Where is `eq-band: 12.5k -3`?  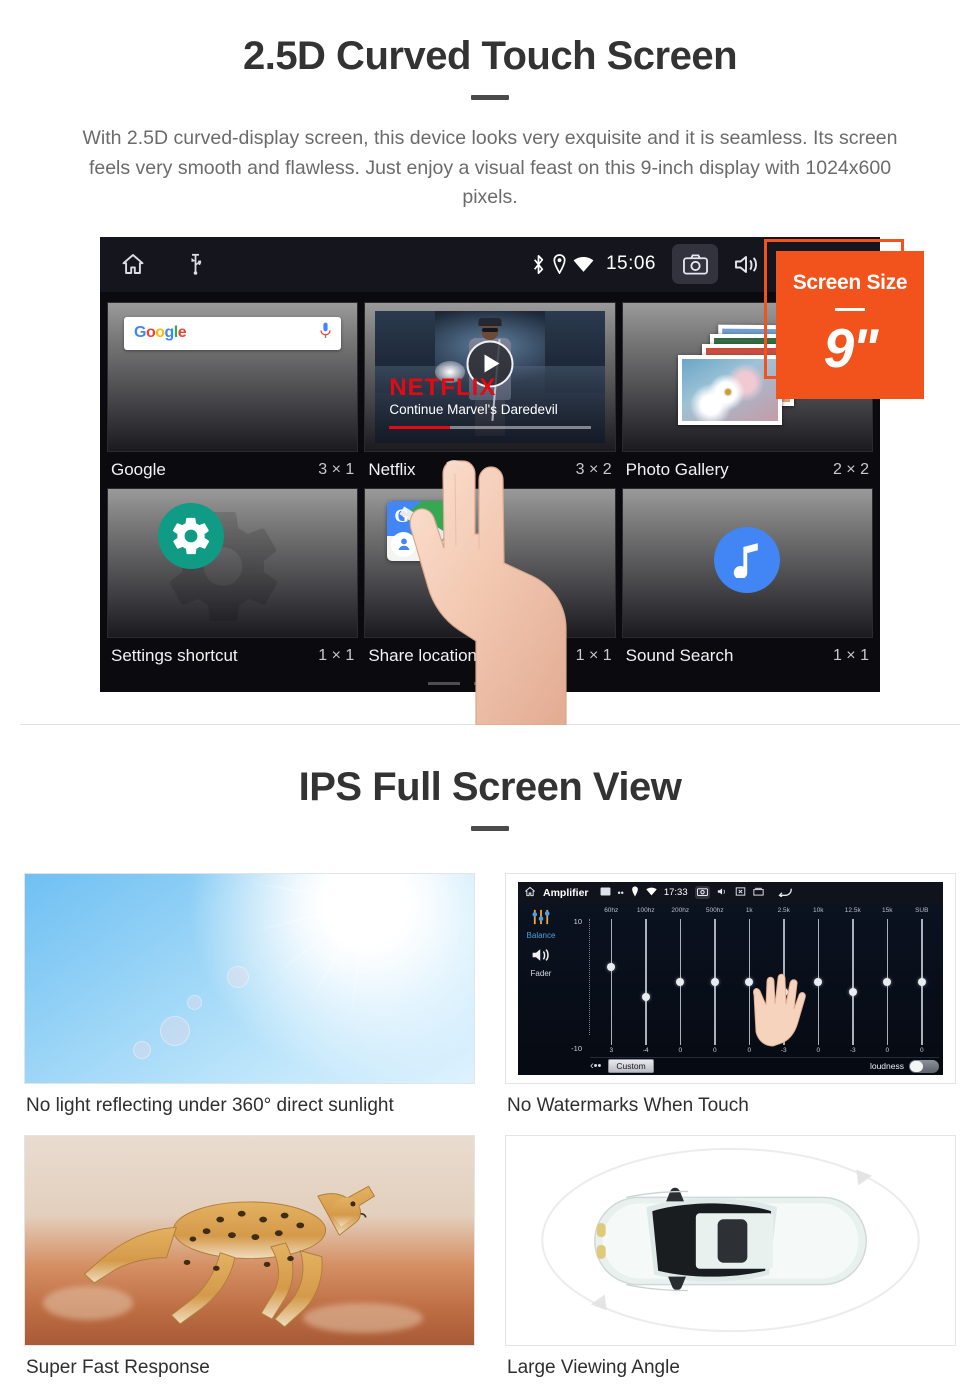 eq-band: 12.5k -3 is located at coordinates (853, 982).